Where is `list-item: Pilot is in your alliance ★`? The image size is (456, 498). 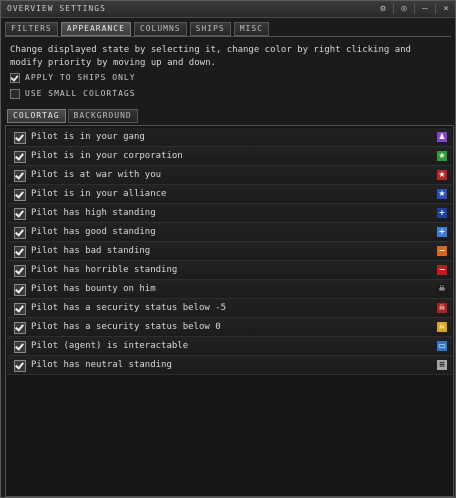 list-item: Pilot is in your alliance ★ is located at coordinates (229, 194).